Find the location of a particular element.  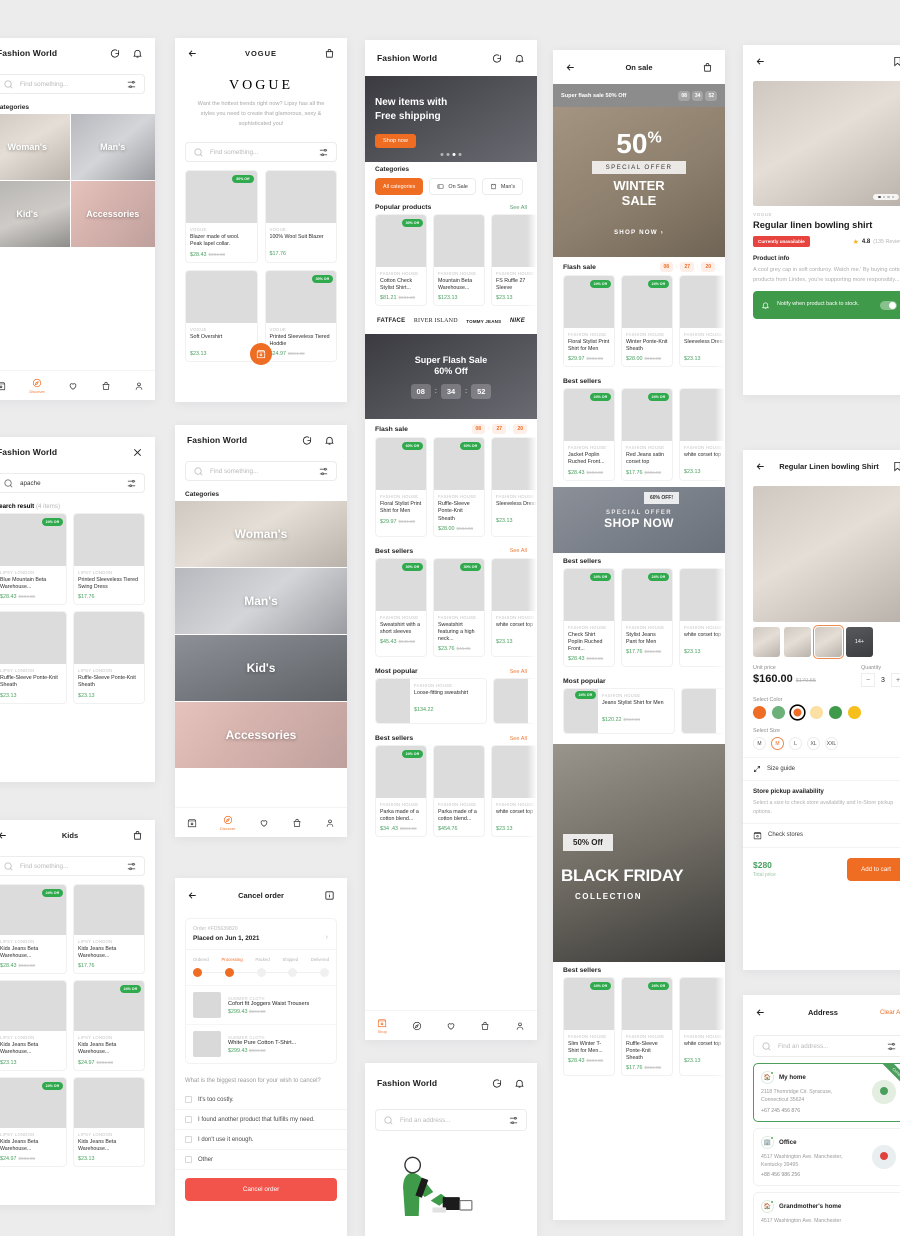

flash-sale-strip: Super flash sale 50% Off 08 34 52 is located at coordinates (639, 95).